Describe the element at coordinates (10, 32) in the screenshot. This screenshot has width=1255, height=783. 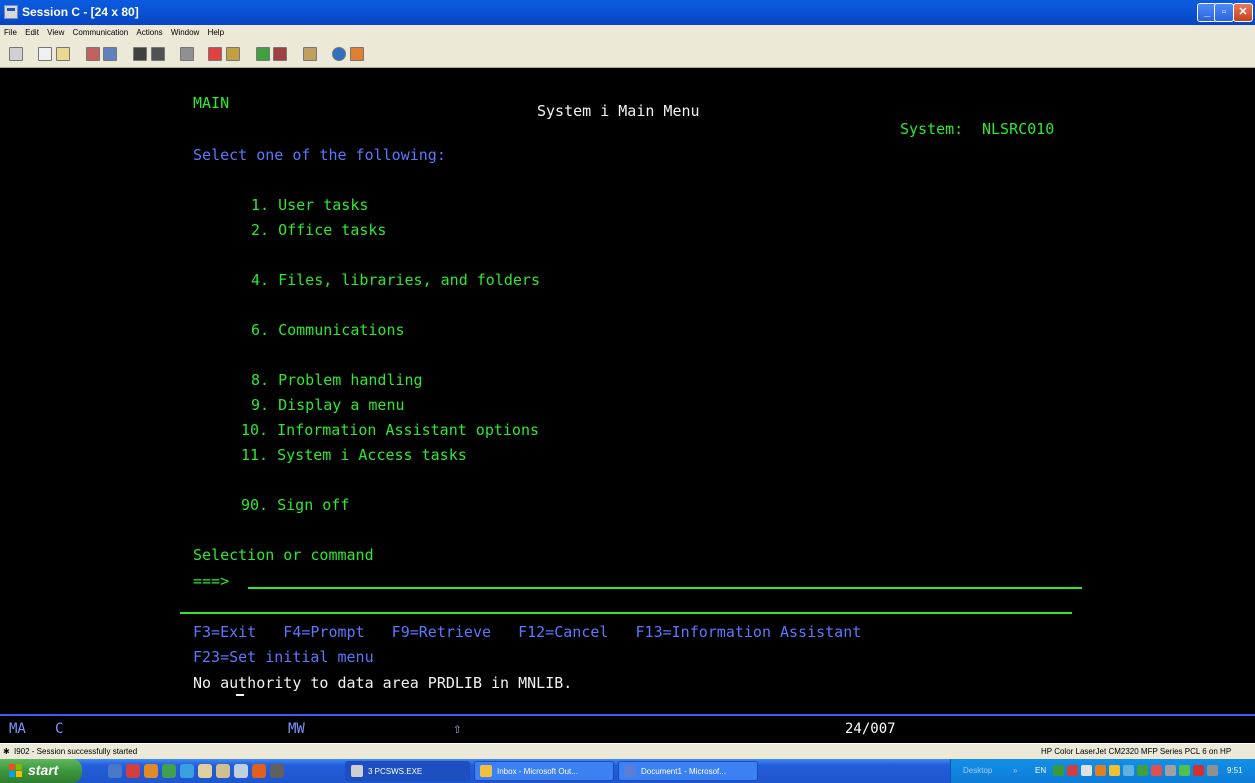
I see `menu-file: File` at that location.